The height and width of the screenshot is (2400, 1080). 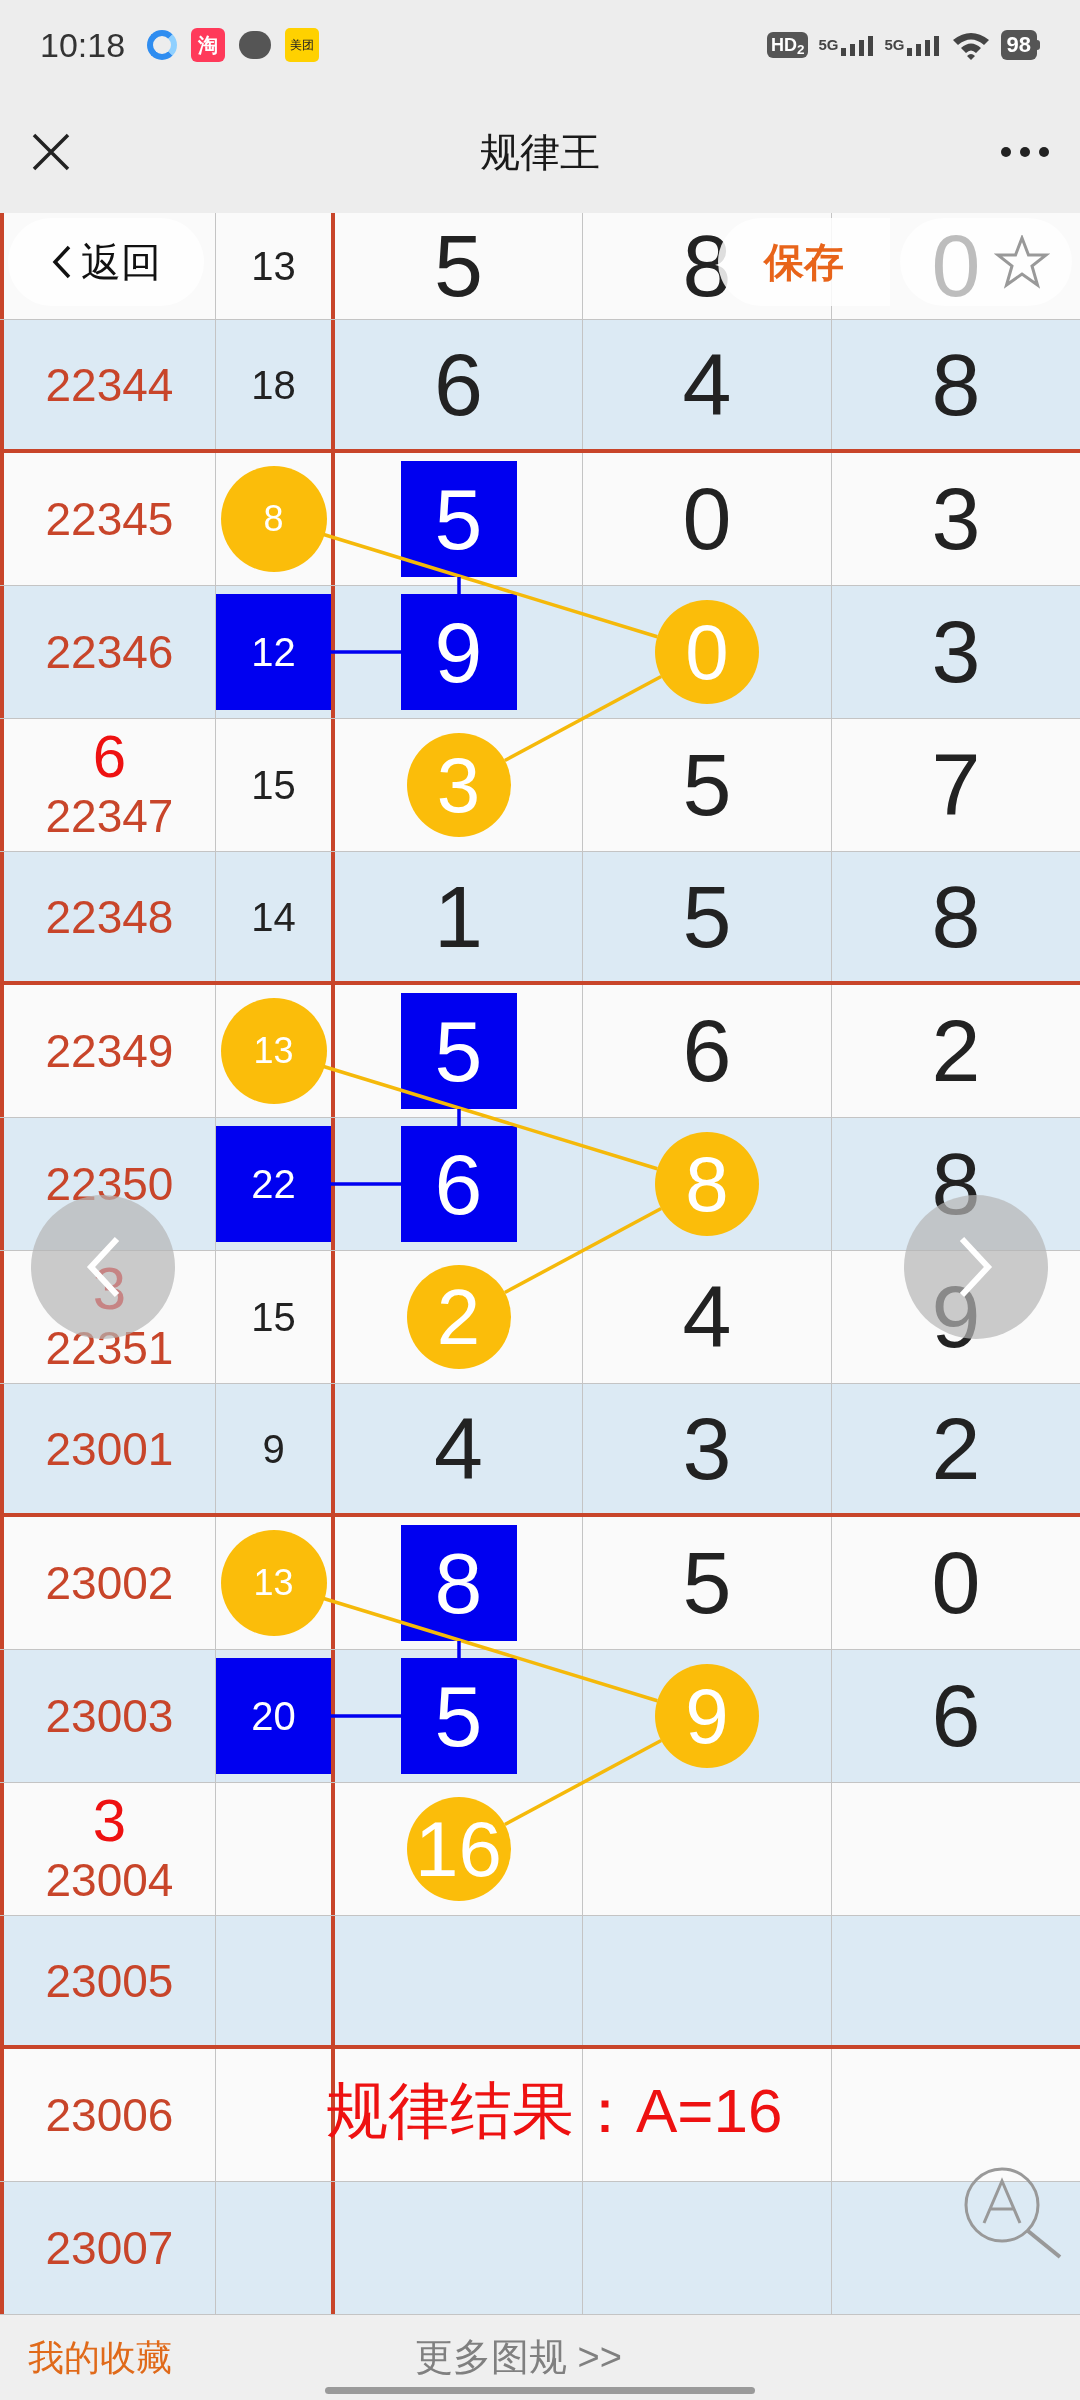 What do you see at coordinates (273, 1184) in the screenshot?
I see `boxed-number: 22` at bounding box center [273, 1184].